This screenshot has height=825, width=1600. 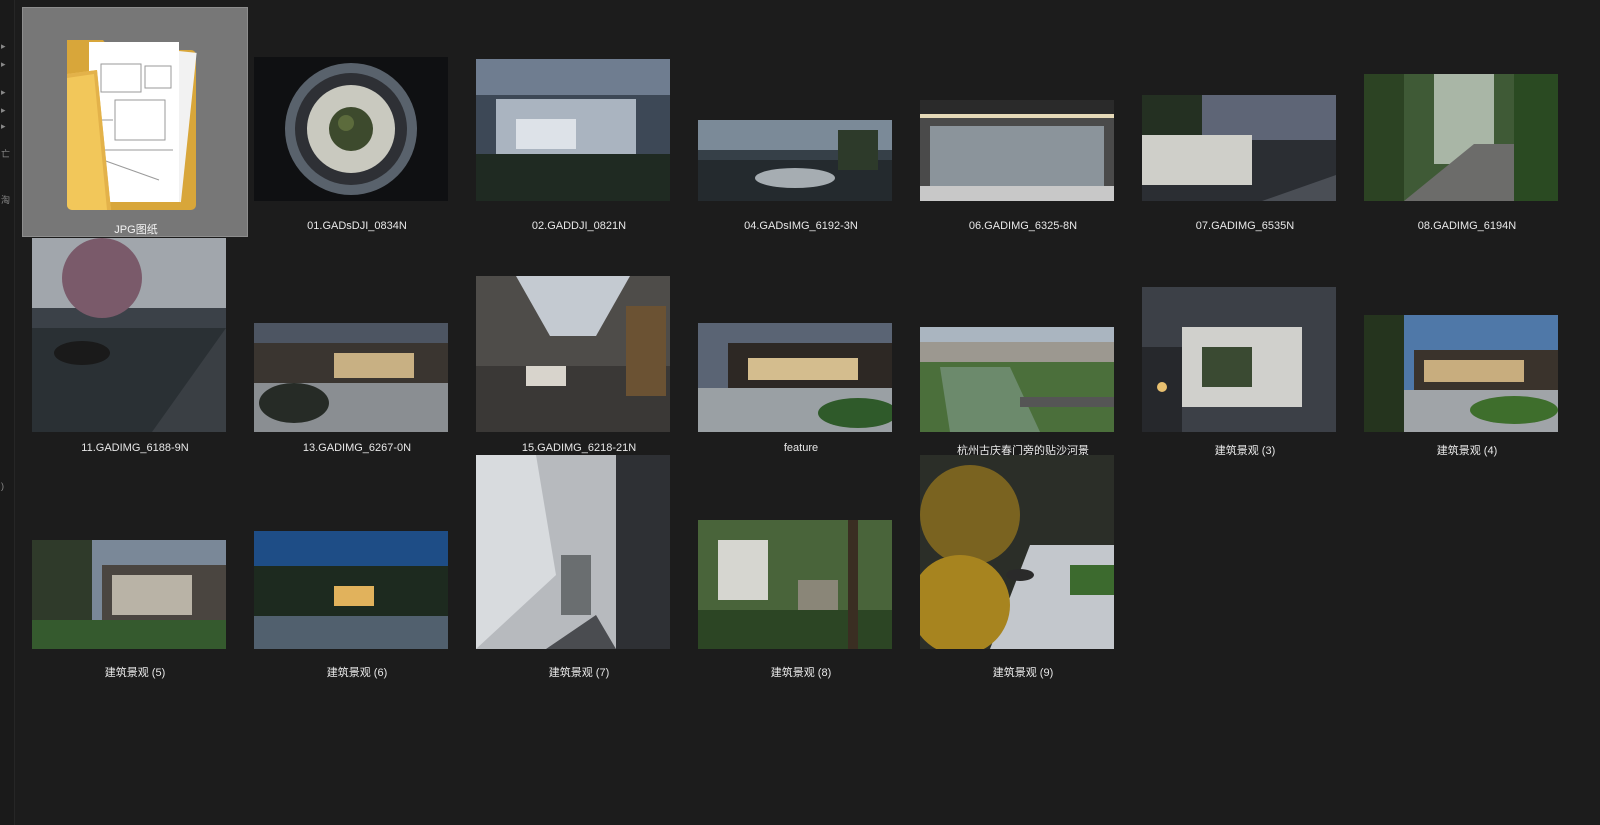 What do you see at coordinates (579, 673) in the screenshot?
I see `file-name: 建筑景观 (7)` at bounding box center [579, 673].